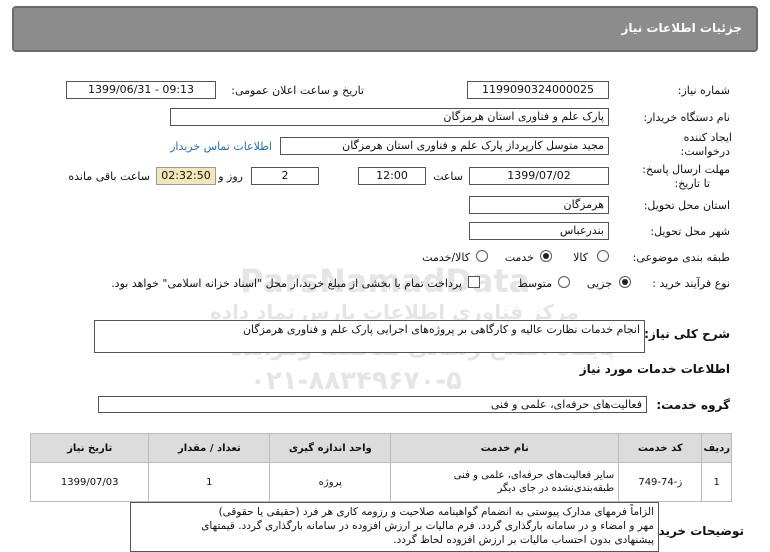  What do you see at coordinates (716, 448) in the screenshot?
I see `col-header-row-number: ردیف` at bounding box center [716, 448].